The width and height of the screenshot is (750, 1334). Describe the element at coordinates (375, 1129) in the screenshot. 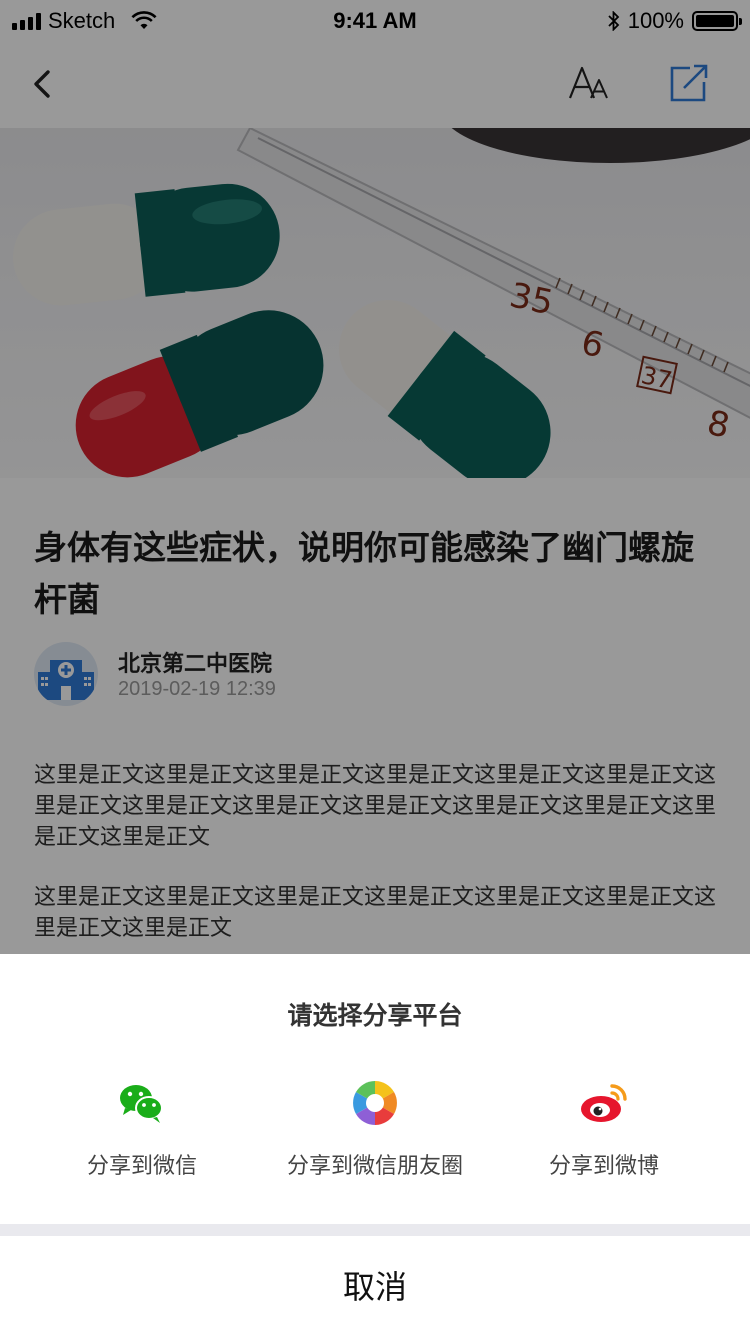

I see `share-moments-option: 分享到微信朋友圈` at that location.